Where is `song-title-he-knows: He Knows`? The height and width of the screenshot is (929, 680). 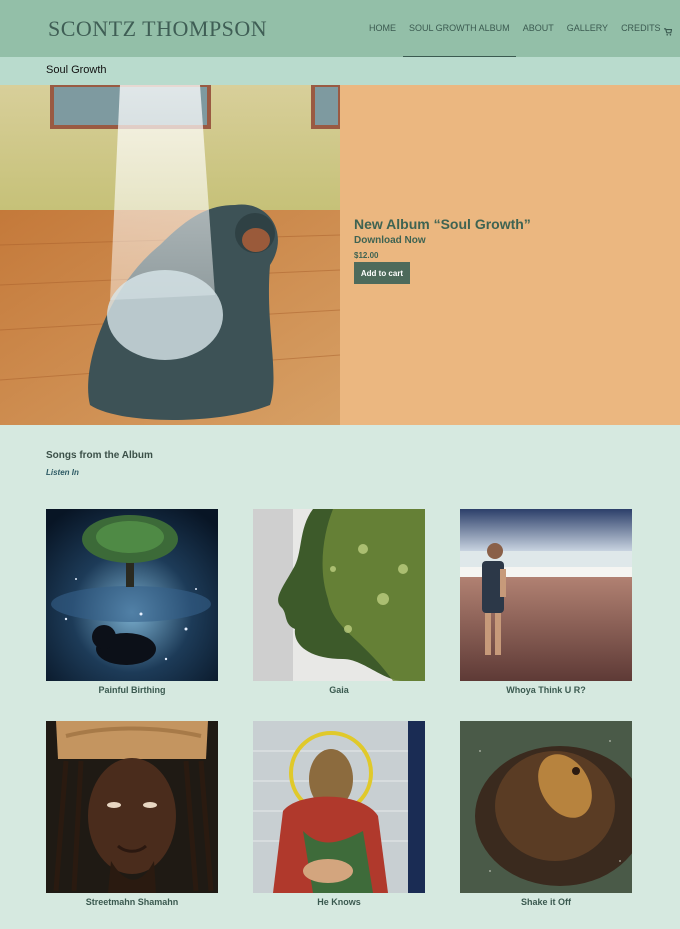 song-title-he-knows: He Knows is located at coordinates (339, 902).